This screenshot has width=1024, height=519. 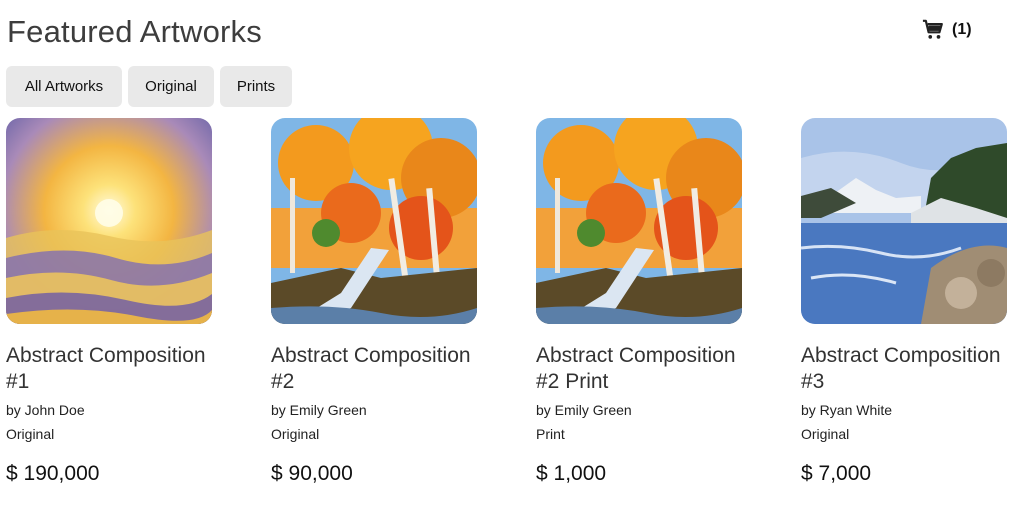 What do you see at coordinates (643, 369) in the screenshot?
I see `artwork-title: Abstract Composition #2 Print` at bounding box center [643, 369].